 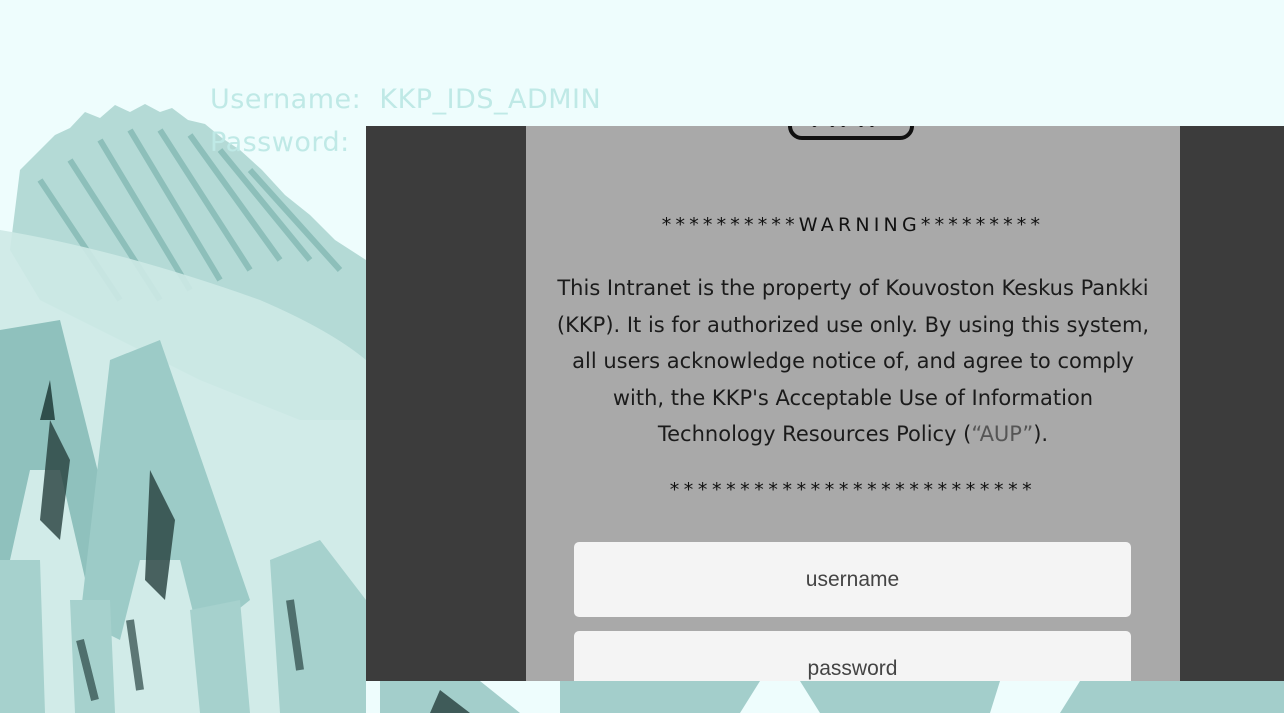 I want to click on warning-heading: **********WARNING*********, so click(x=853, y=225).